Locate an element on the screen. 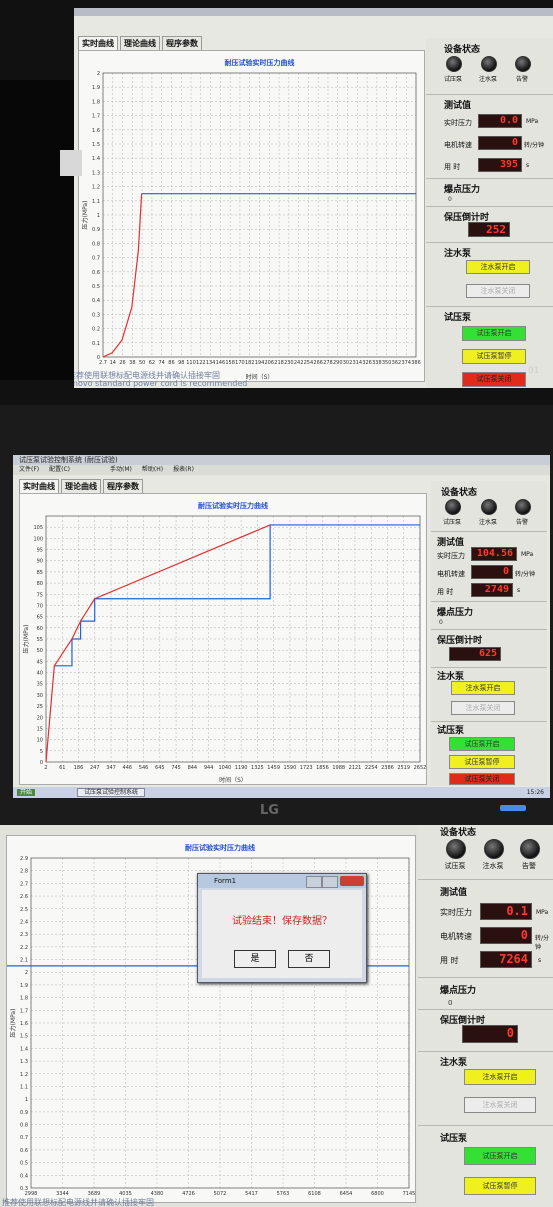 This screenshot has height=1207, width=553. start-button: 开始 is located at coordinates (26, 792).